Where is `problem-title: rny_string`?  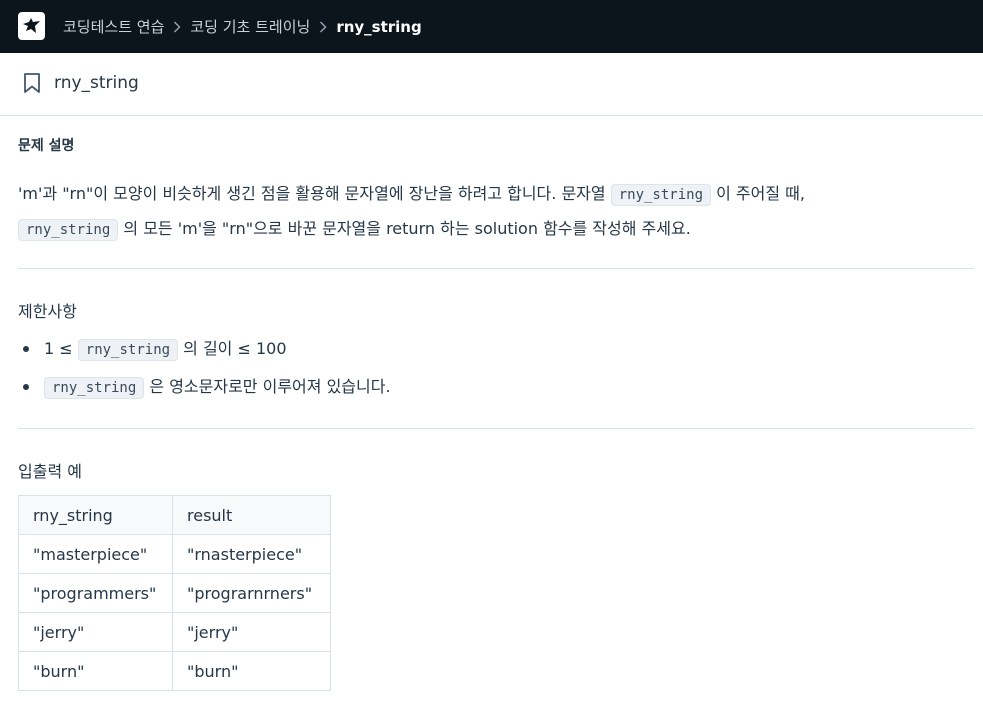
problem-title: rny_string is located at coordinates (96, 83).